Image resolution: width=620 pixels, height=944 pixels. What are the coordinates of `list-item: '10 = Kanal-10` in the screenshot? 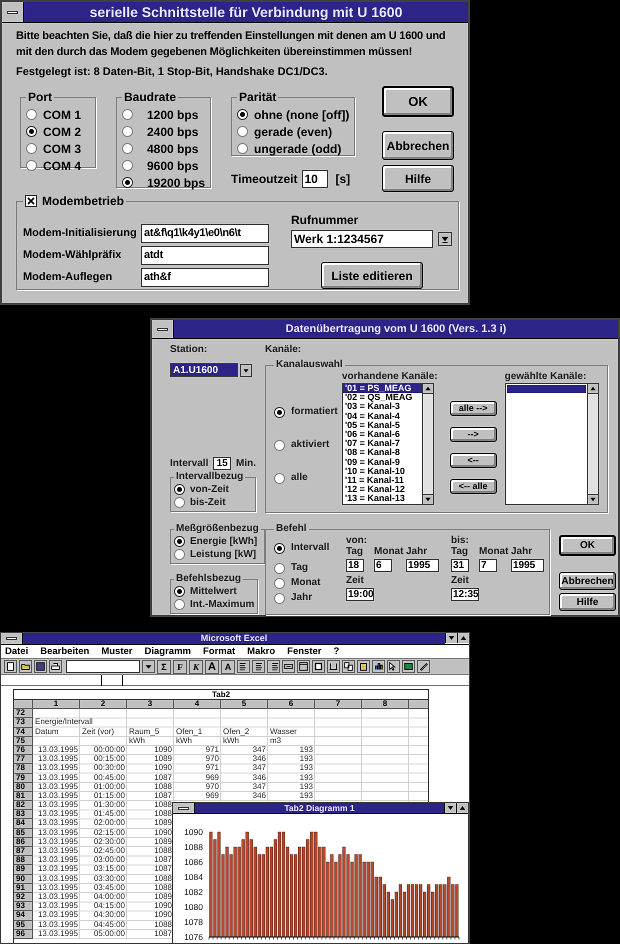 It's located at (382, 471).